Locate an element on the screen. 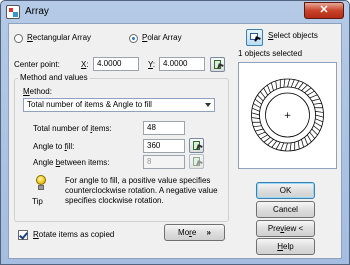 The width and height of the screenshot is (350, 265). angle-between-field: 8 is located at coordinates (164, 162).